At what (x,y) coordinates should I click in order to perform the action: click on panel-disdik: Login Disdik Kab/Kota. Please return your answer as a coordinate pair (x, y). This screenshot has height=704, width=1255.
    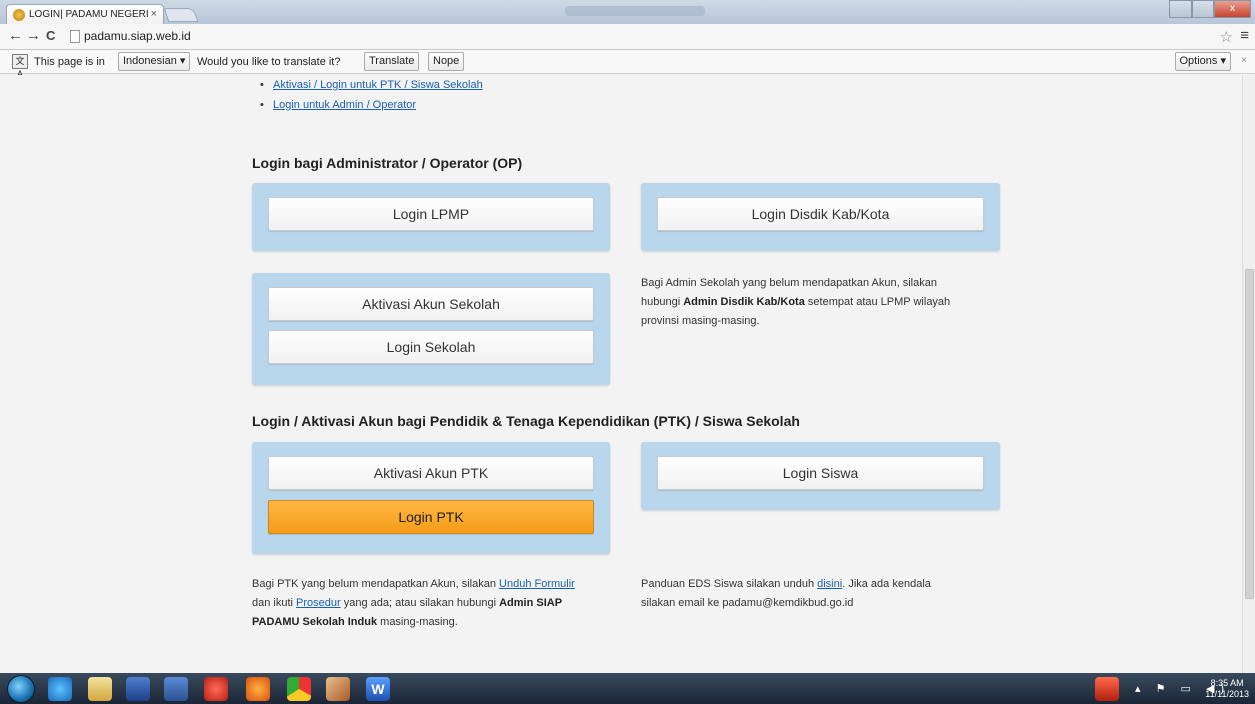
    Looking at the image, I should click on (820, 217).